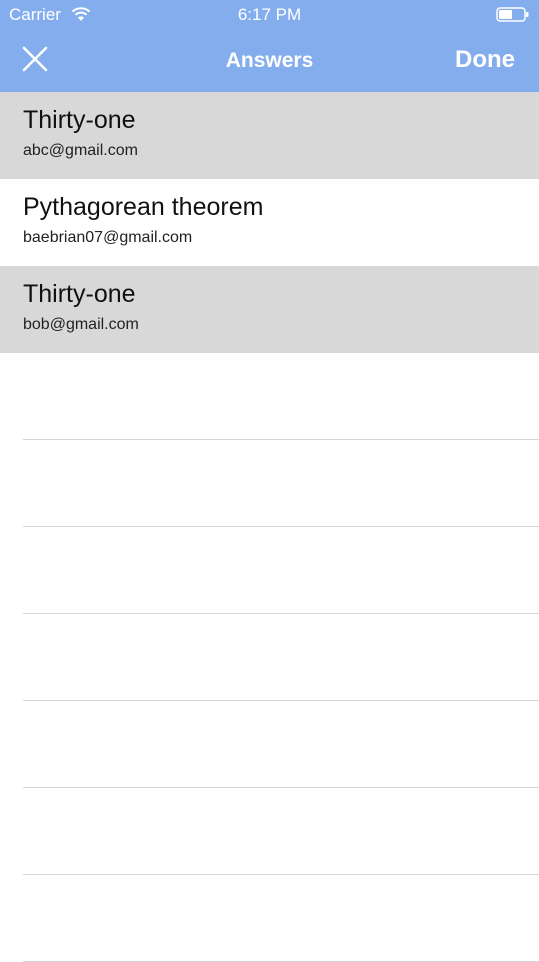 The width and height of the screenshot is (539, 962). Describe the element at coordinates (269, 222) in the screenshot. I see `answer-row: Pythagorean theorem baebrian07@gmail.com` at that location.